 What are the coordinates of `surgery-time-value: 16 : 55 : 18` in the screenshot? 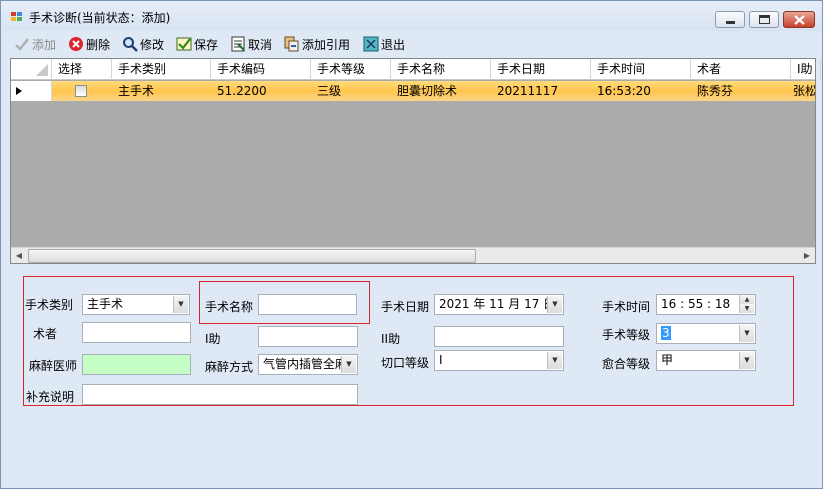 It's located at (696, 304).